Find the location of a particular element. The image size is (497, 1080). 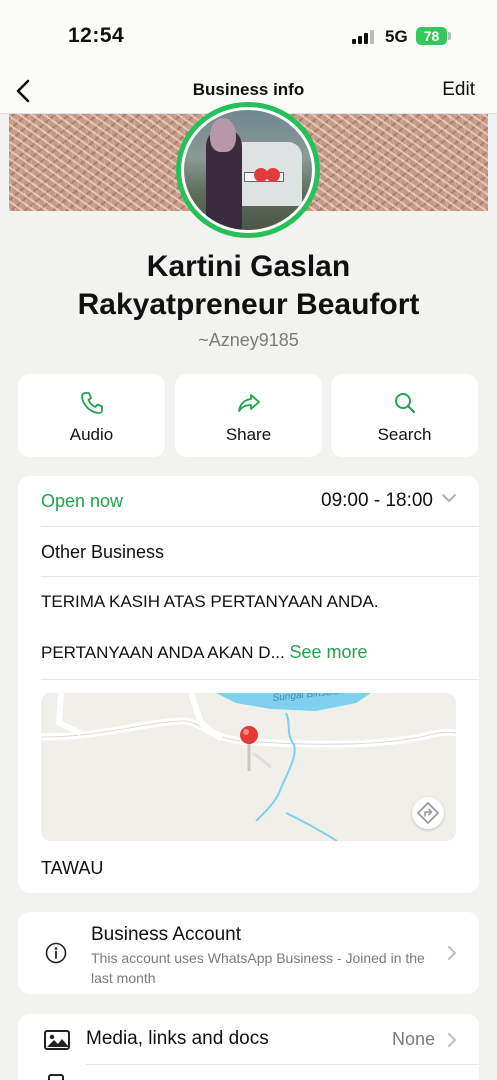

edit-button: Edit is located at coordinates (458, 90).